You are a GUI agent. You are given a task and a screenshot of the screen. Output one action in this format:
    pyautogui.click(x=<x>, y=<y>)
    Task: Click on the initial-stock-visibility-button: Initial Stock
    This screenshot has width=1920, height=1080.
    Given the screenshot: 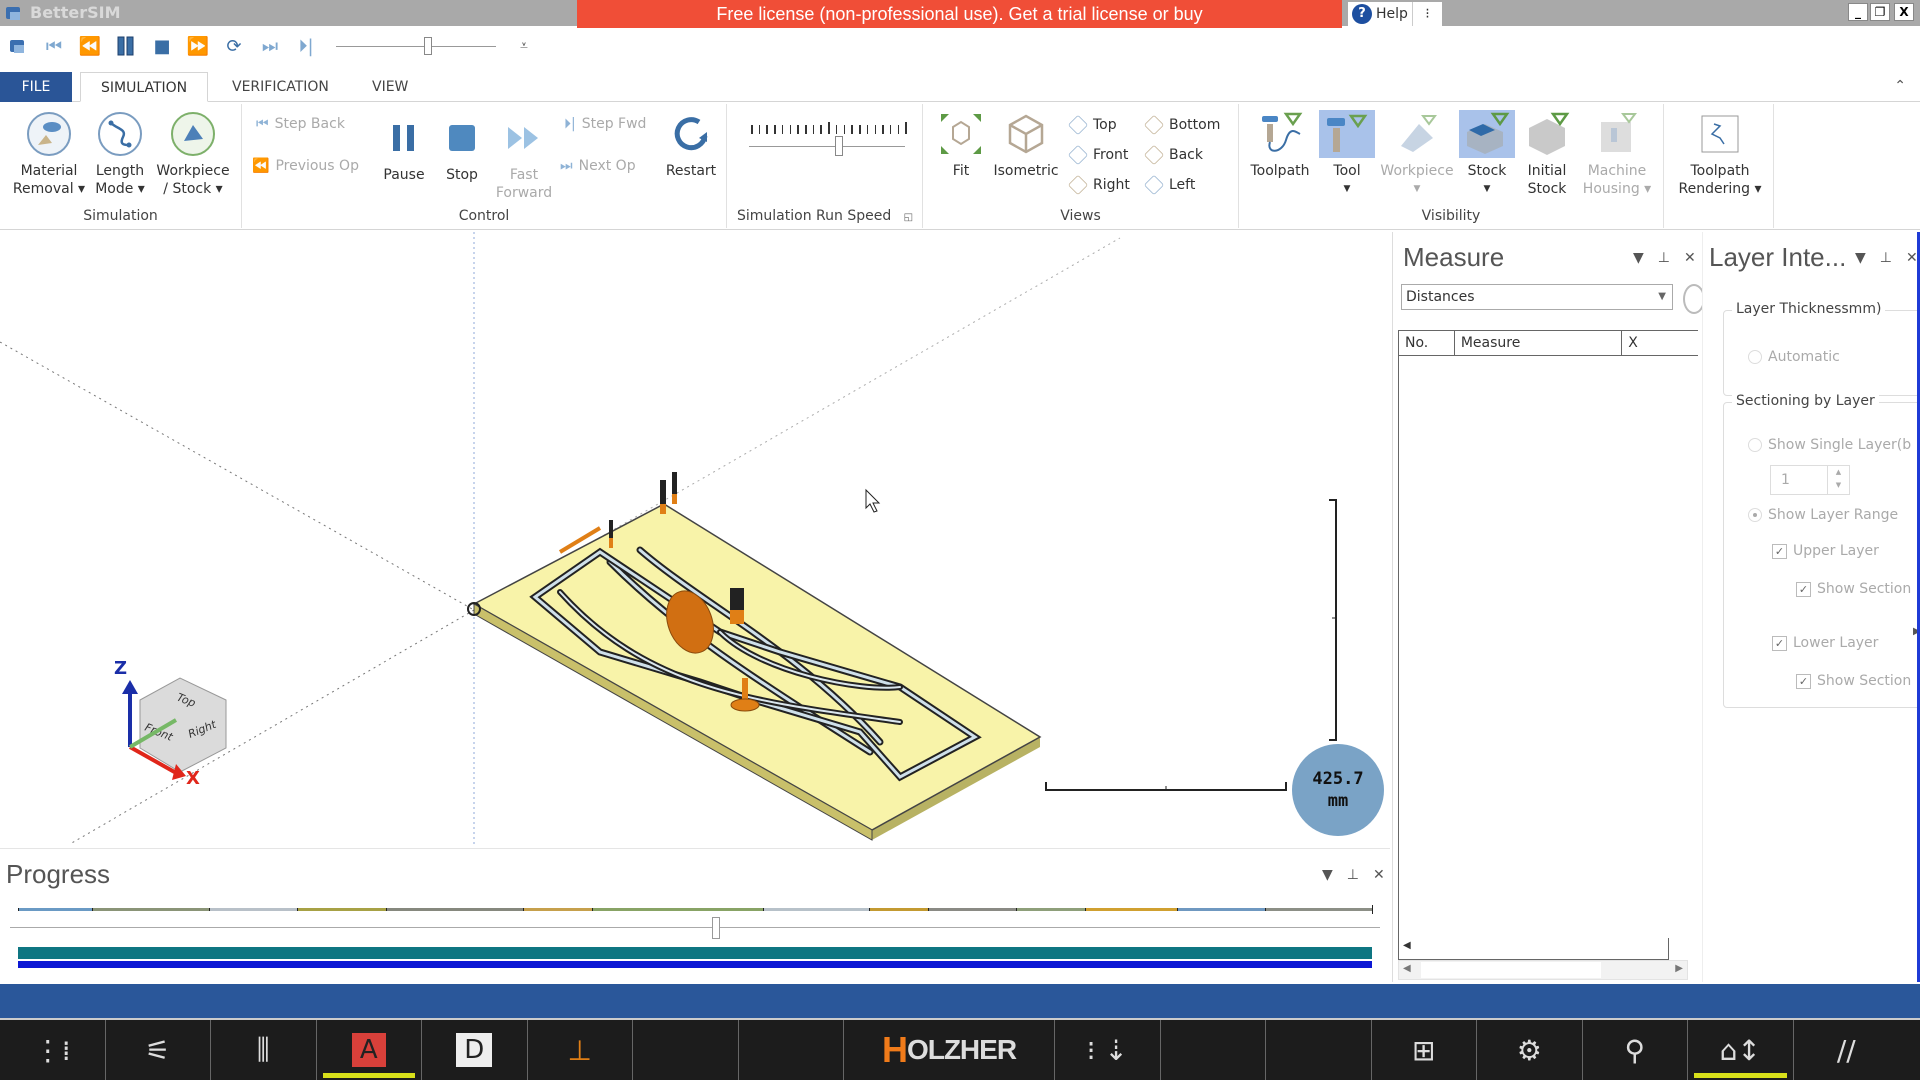 What is the action you would take?
    pyautogui.click(x=1547, y=154)
    